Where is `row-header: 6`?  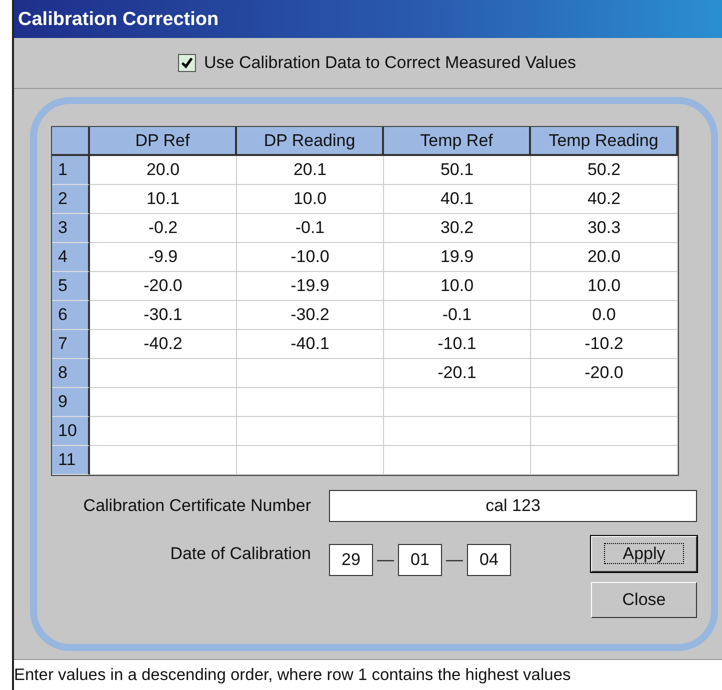
row-header: 6 is located at coordinates (71, 315).